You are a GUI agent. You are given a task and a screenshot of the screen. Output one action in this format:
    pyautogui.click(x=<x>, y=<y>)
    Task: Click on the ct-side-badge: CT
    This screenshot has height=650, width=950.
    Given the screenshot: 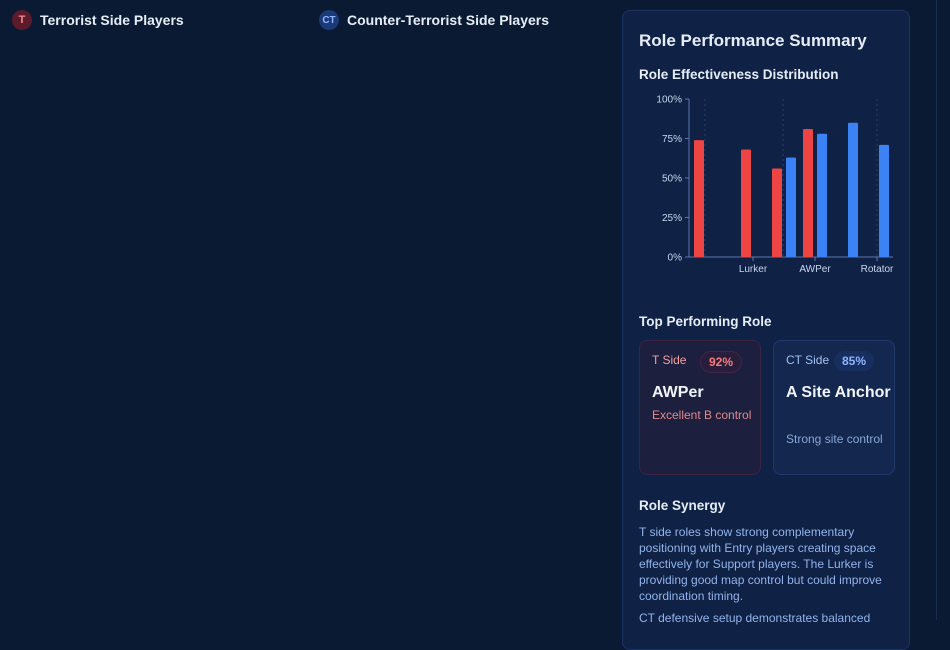 What is the action you would take?
    pyautogui.click(x=329, y=20)
    